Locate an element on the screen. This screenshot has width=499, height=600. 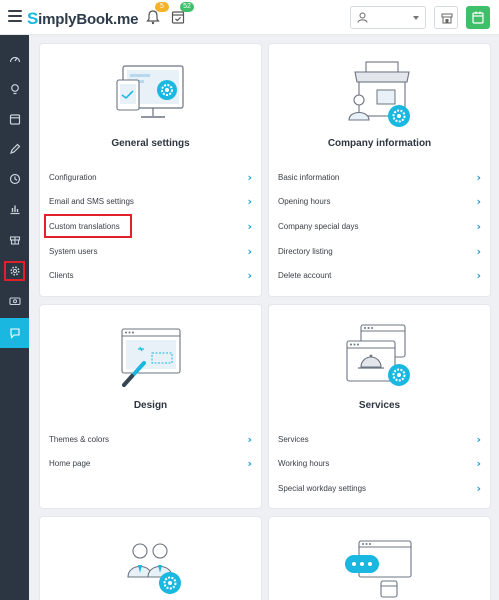
sidebar-item-calendar is located at coordinates (14, 119).